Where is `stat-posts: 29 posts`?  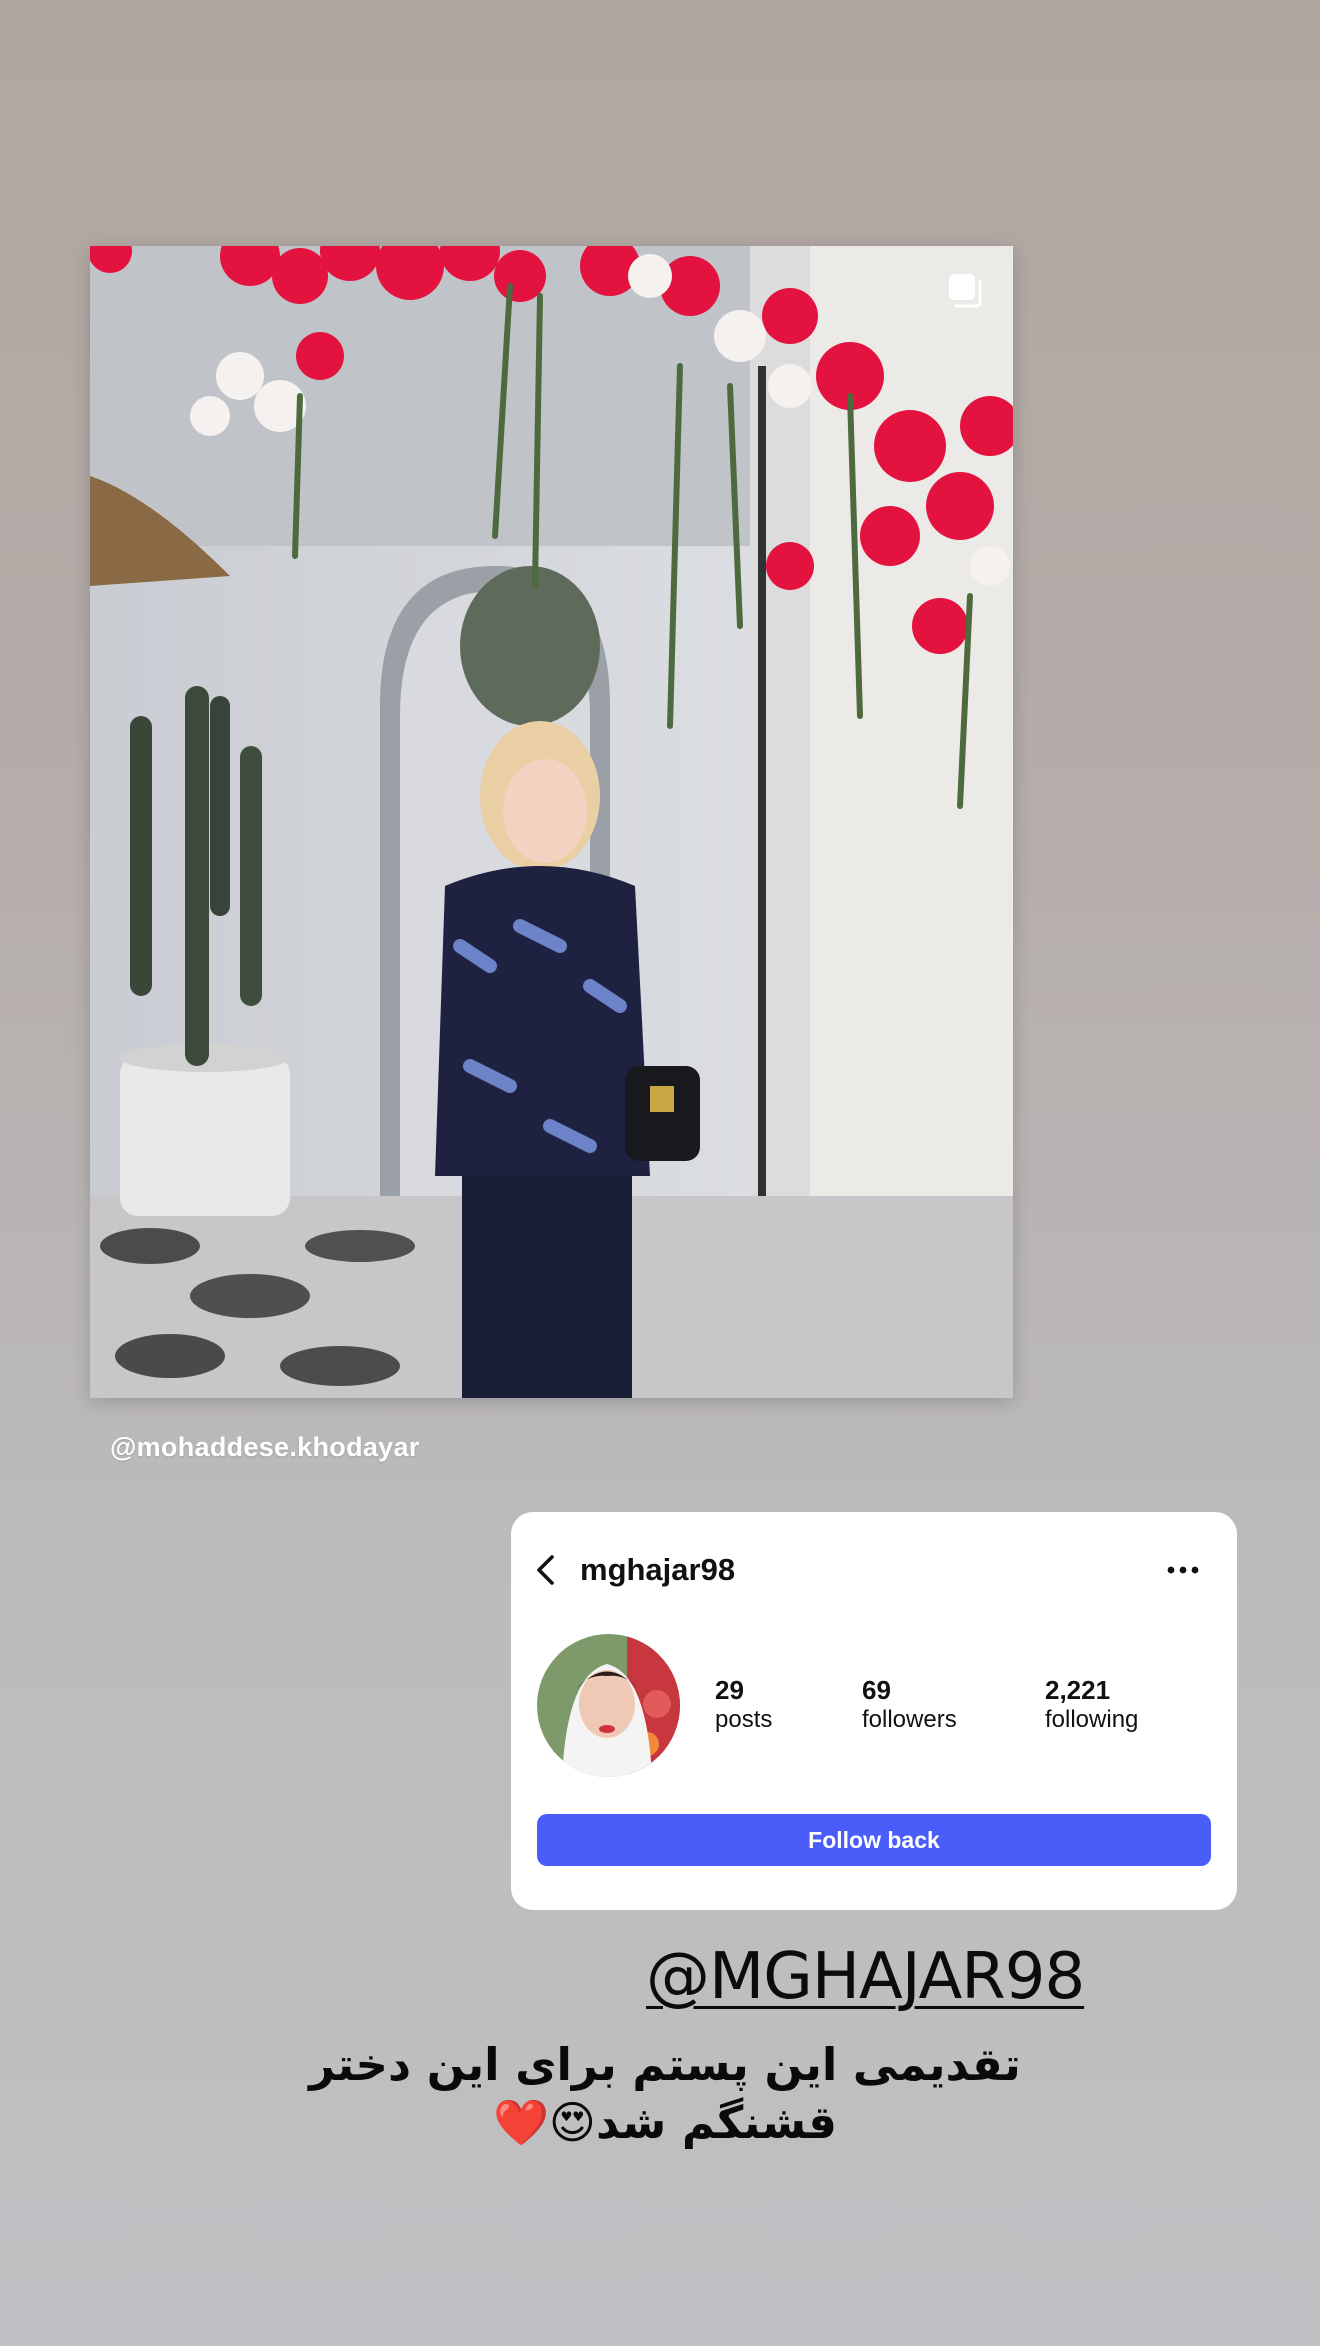
stat-posts: 29 posts is located at coordinates (743, 1705).